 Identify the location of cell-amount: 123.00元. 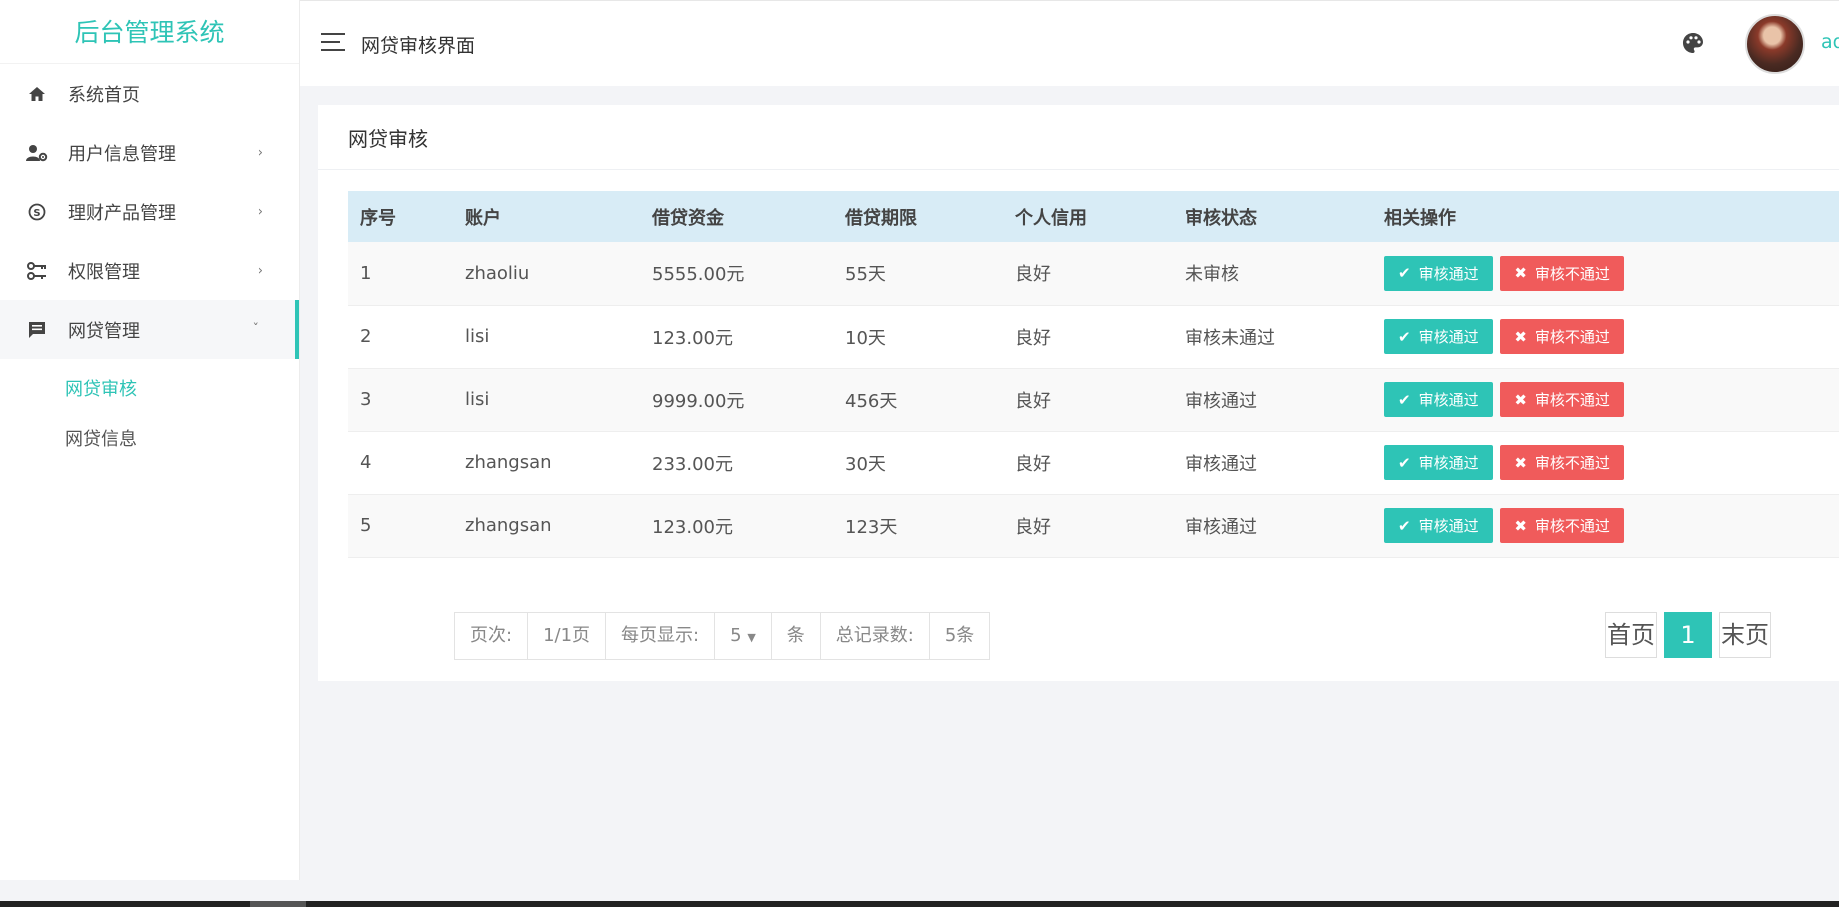
(692, 338).